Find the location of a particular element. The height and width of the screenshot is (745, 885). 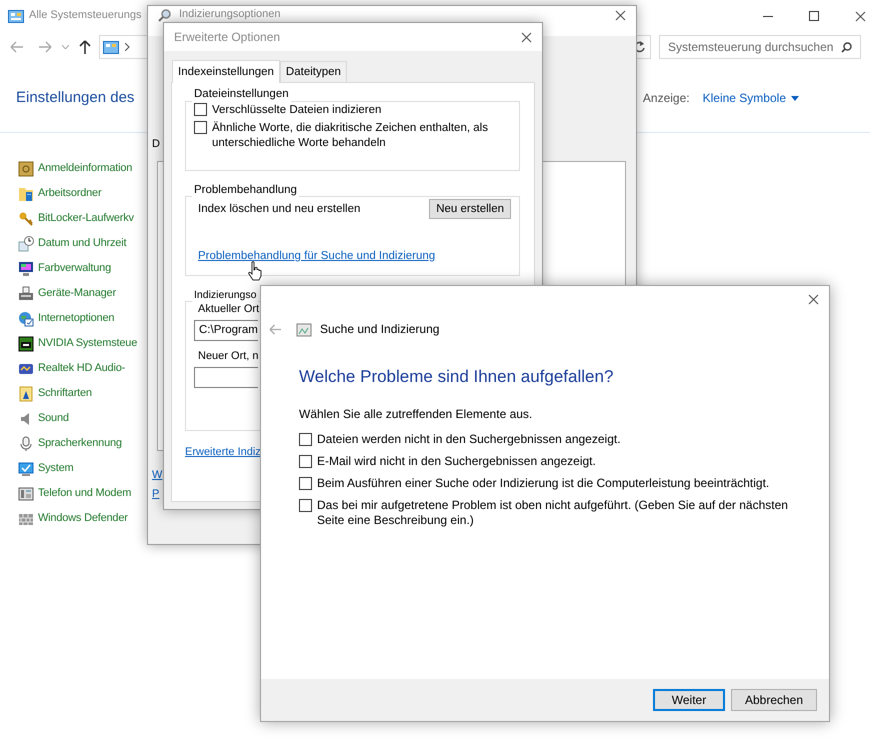

checkbox-label: Dateien werden nicht in den Suchergebnissen angezeigt. is located at coordinates (469, 440).